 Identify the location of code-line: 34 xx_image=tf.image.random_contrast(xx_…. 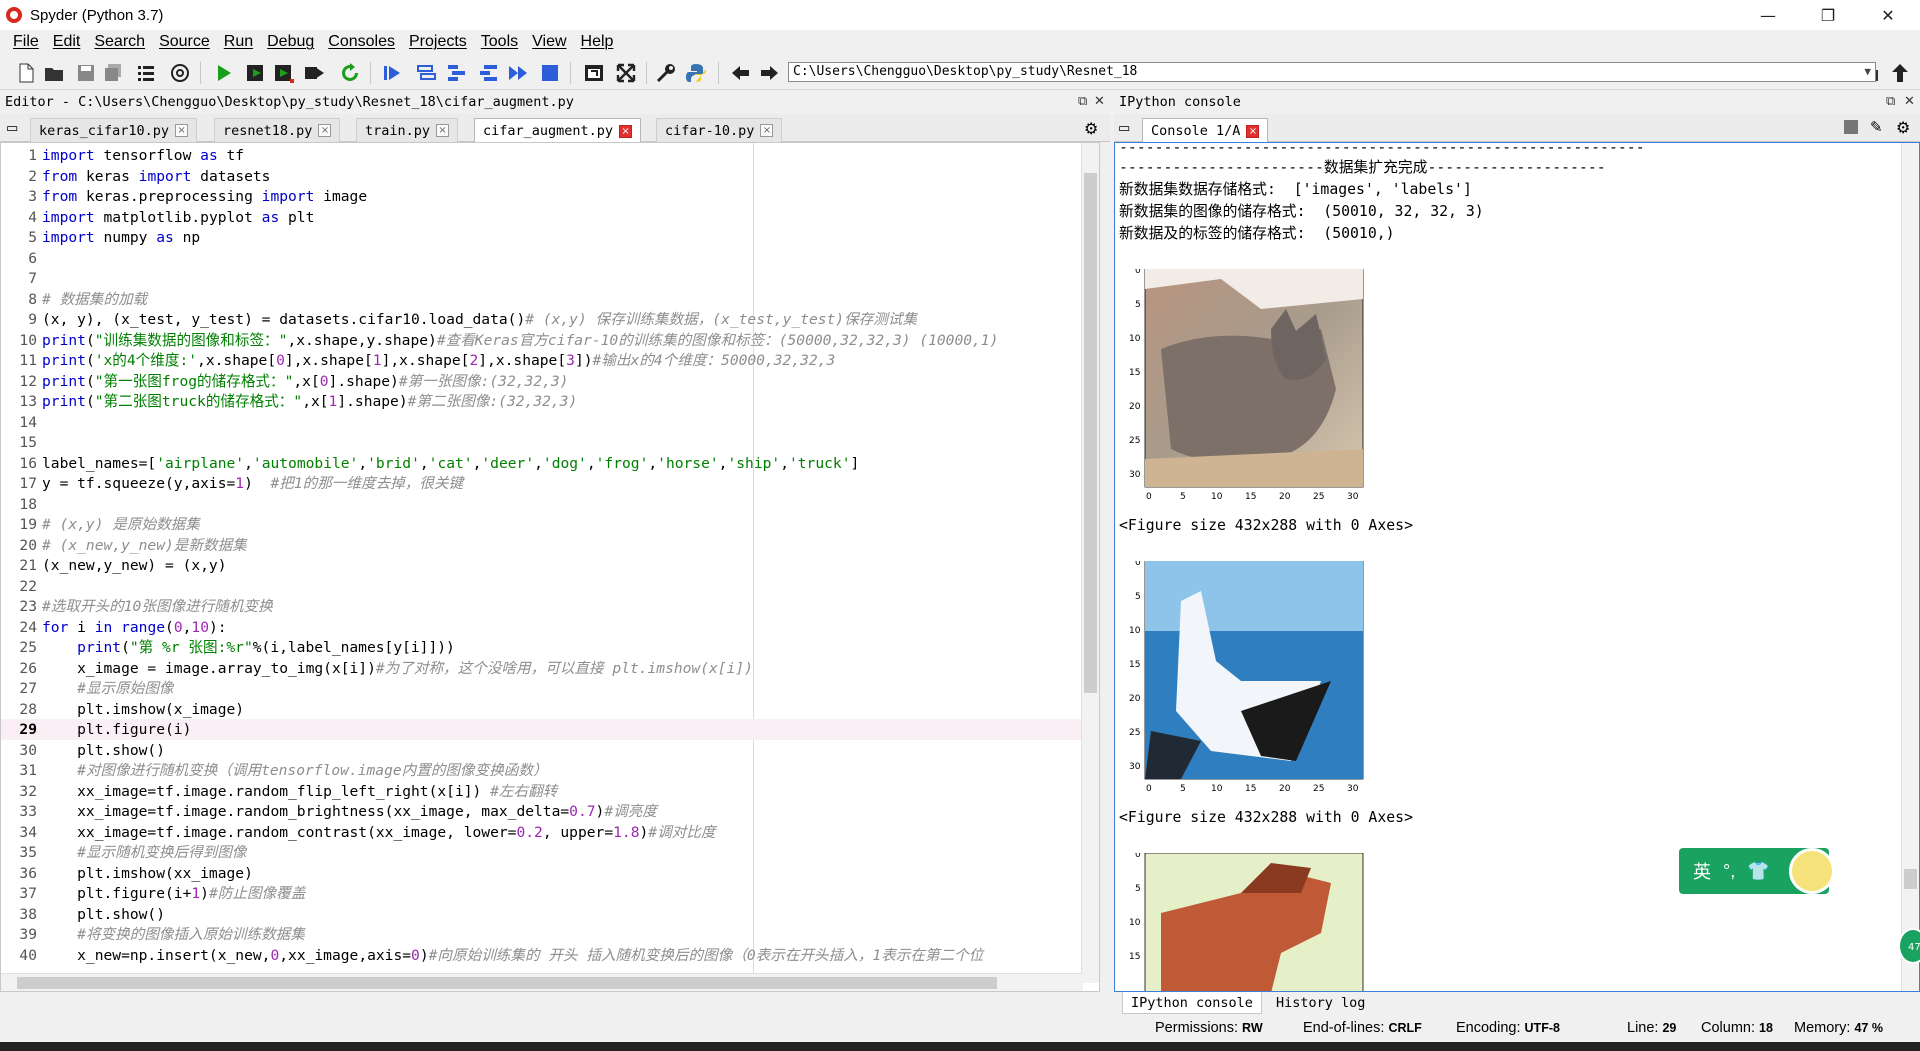
(546, 832).